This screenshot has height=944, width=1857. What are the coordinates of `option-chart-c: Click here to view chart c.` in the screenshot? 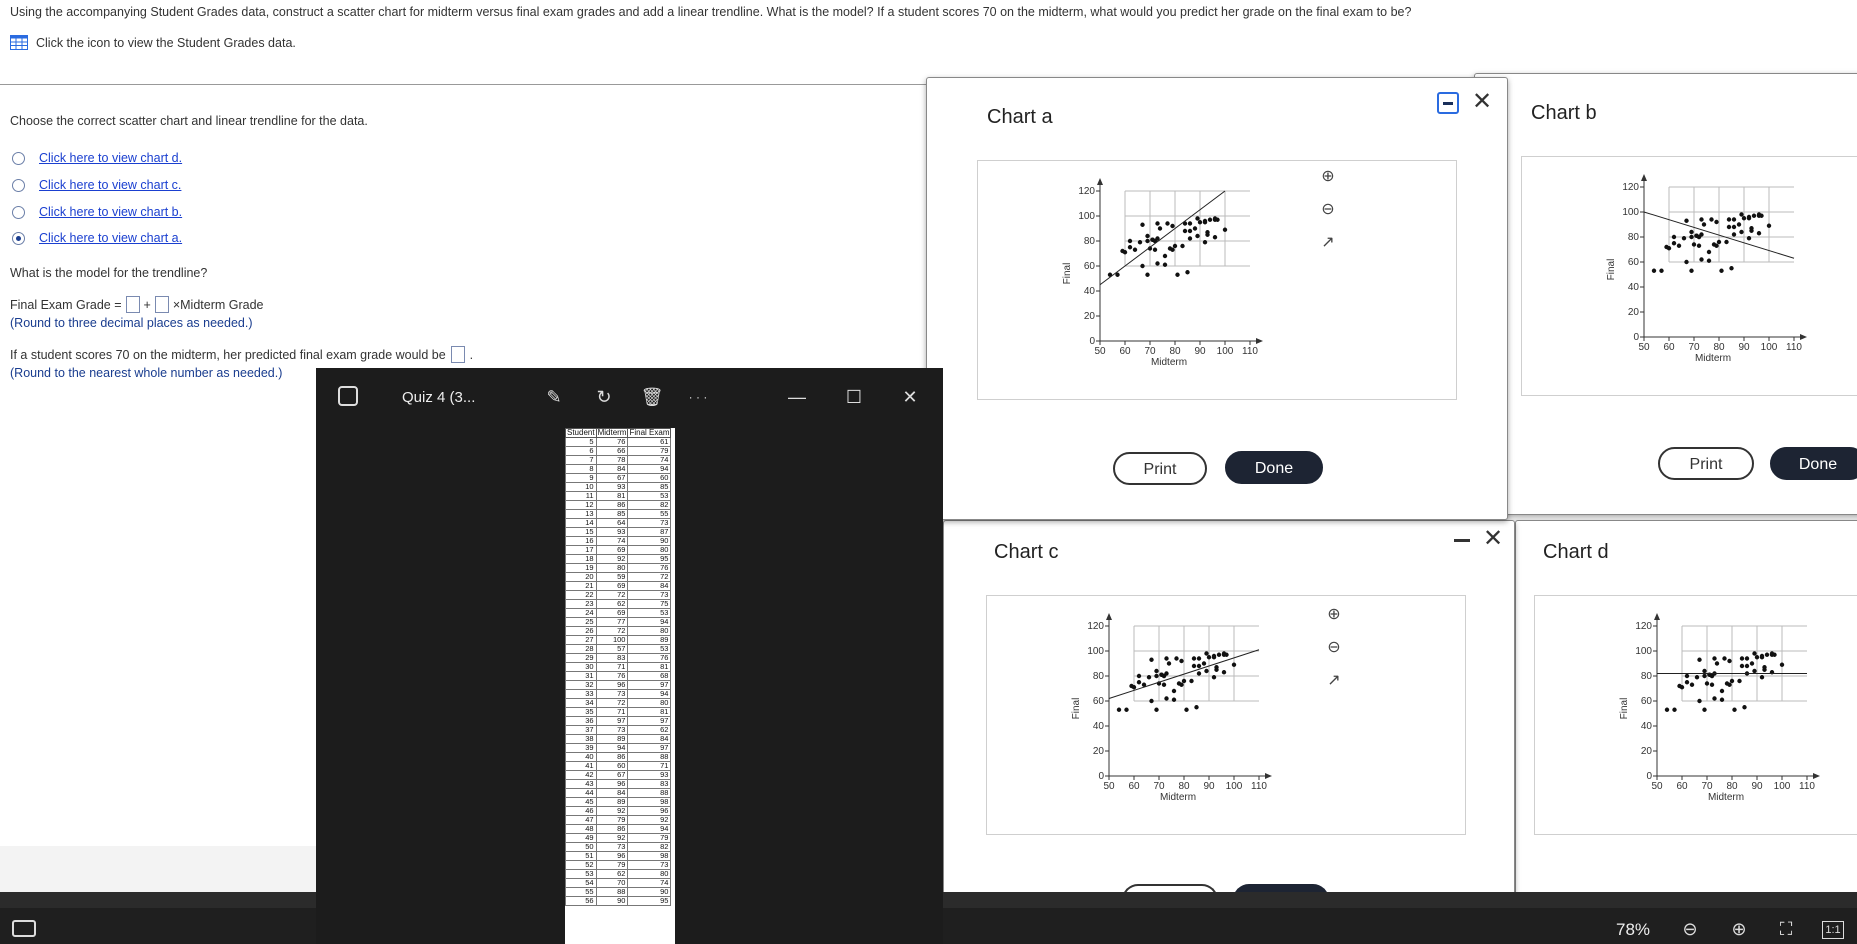 It's located at (96, 185).